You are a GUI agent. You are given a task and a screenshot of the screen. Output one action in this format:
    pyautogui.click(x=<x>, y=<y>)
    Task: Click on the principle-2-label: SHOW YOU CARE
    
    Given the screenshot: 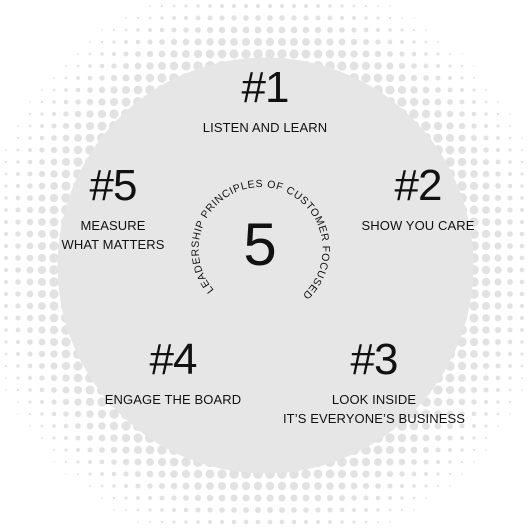 What is the action you would take?
    pyautogui.click(x=418, y=225)
    